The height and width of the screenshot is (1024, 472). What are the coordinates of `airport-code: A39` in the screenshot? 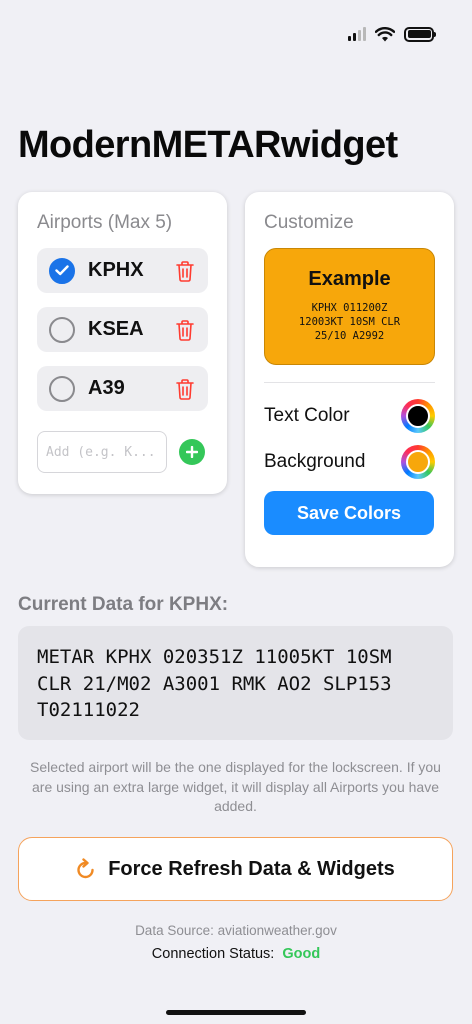 It's located at (106, 388).